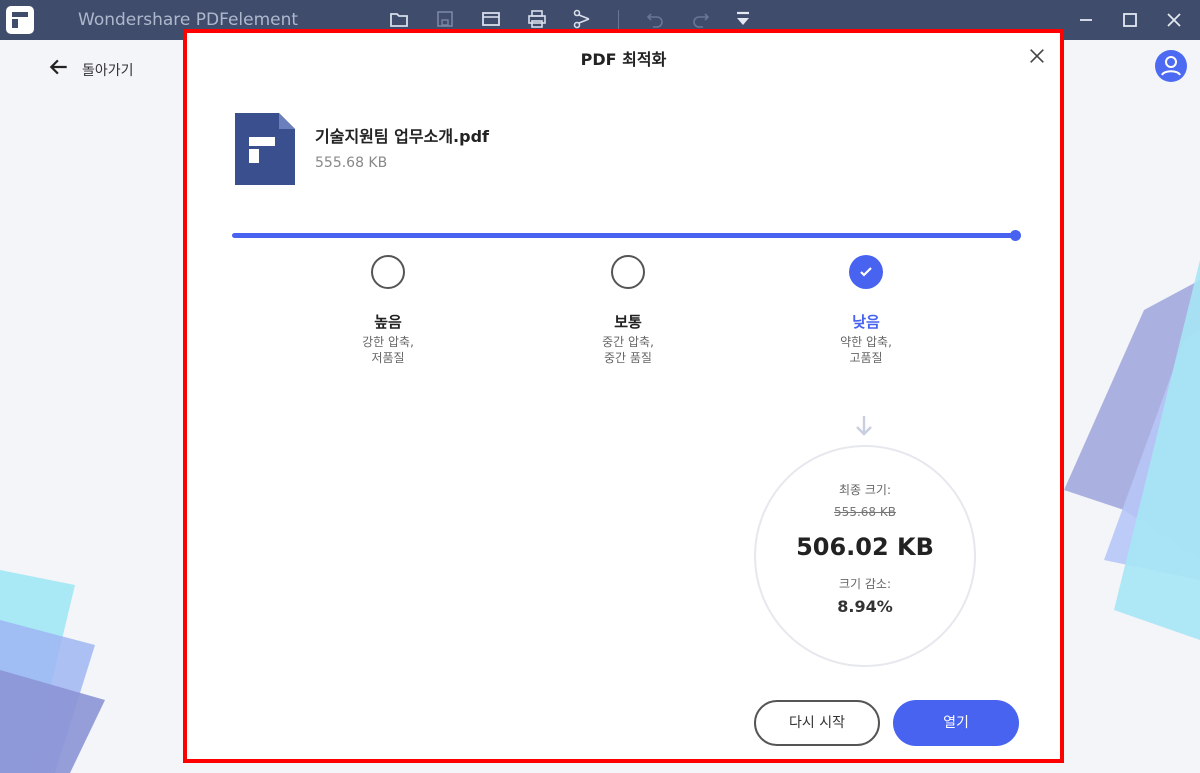 The width and height of the screenshot is (1200, 773). What do you see at coordinates (866, 358) in the screenshot?
I see `option-desc-line2: 고품질` at bounding box center [866, 358].